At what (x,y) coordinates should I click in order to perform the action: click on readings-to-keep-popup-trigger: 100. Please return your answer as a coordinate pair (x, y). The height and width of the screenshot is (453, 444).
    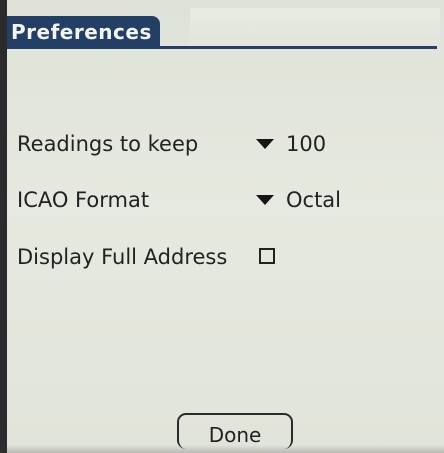
    Looking at the image, I should click on (291, 144).